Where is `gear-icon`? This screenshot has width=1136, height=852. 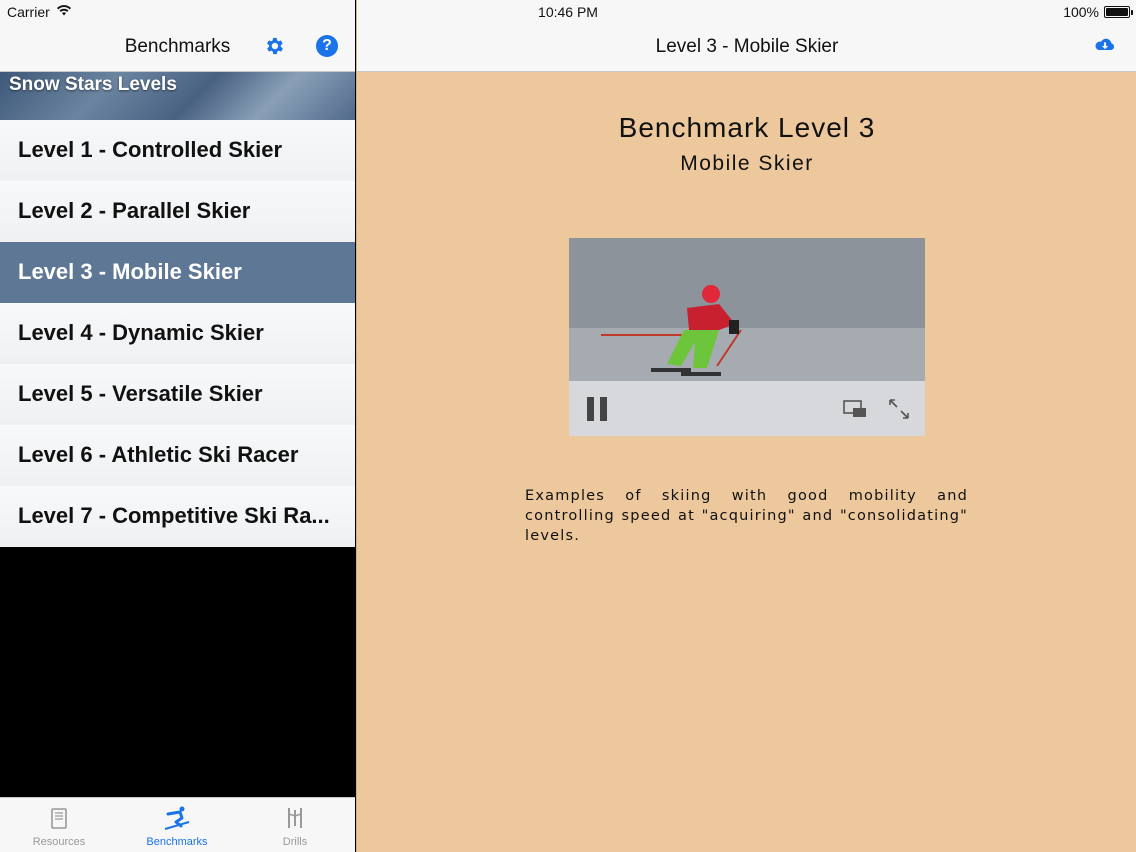
gear-icon is located at coordinates (274, 46).